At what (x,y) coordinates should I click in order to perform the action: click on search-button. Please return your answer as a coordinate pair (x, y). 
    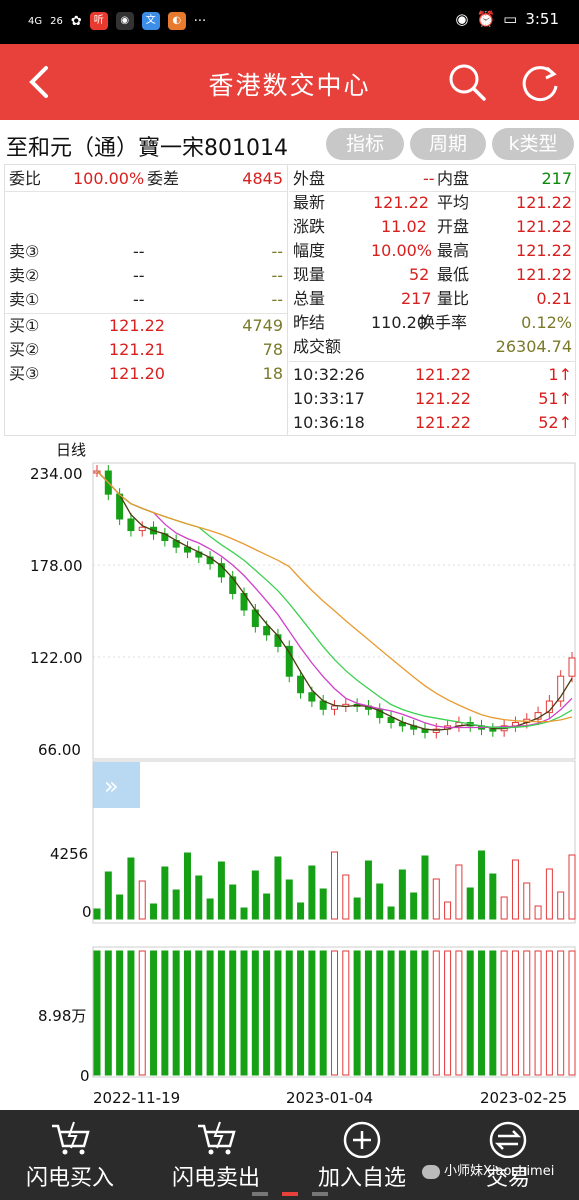
    Looking at the image, I should click on (467, 82).